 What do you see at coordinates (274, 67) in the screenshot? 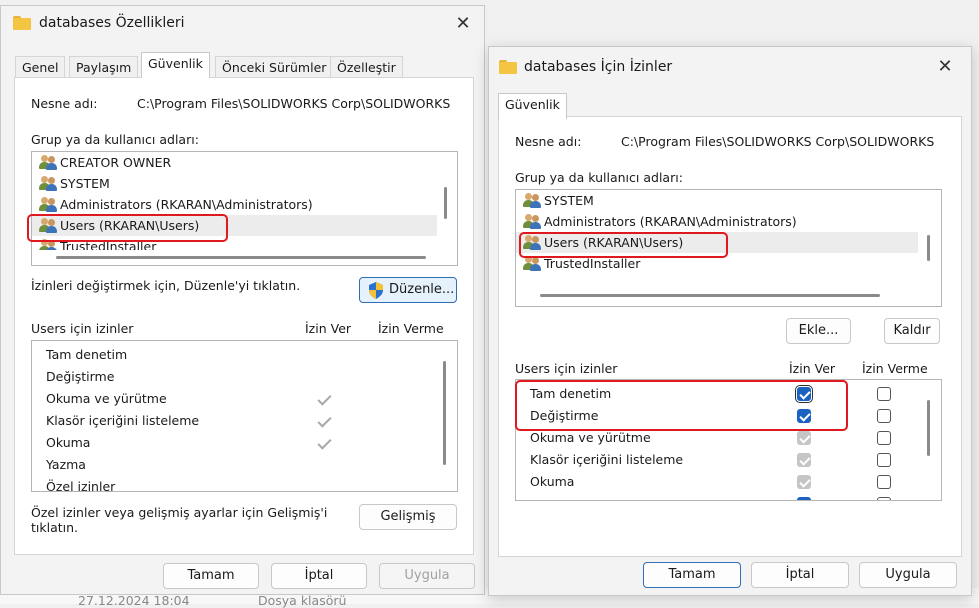
I see `tab-previous-versions: Önceki Sürümler` at bounding box center [274, 67].